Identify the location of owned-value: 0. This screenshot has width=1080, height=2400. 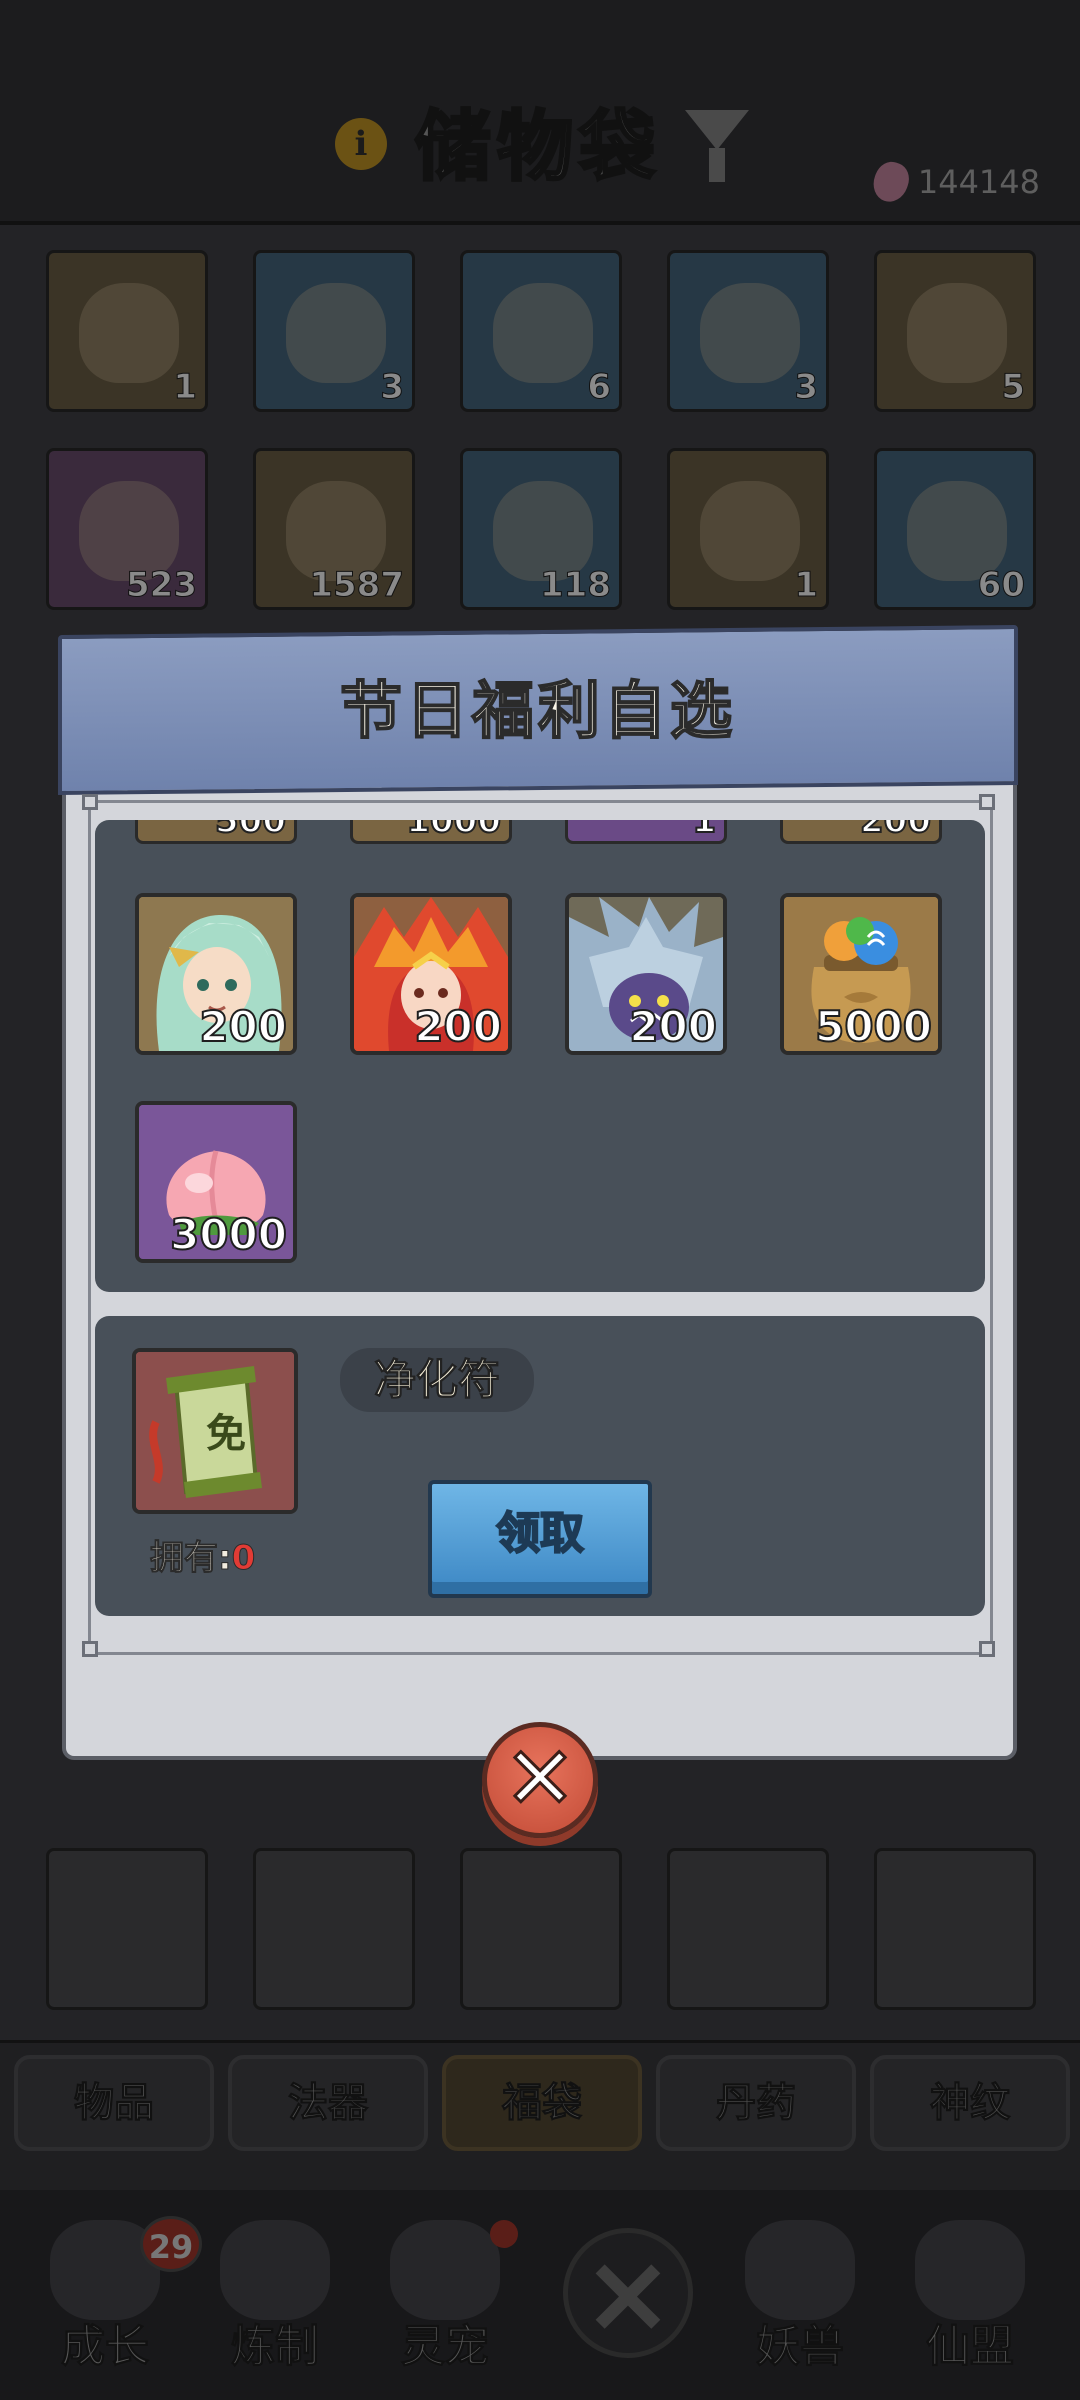
(243, 1558).